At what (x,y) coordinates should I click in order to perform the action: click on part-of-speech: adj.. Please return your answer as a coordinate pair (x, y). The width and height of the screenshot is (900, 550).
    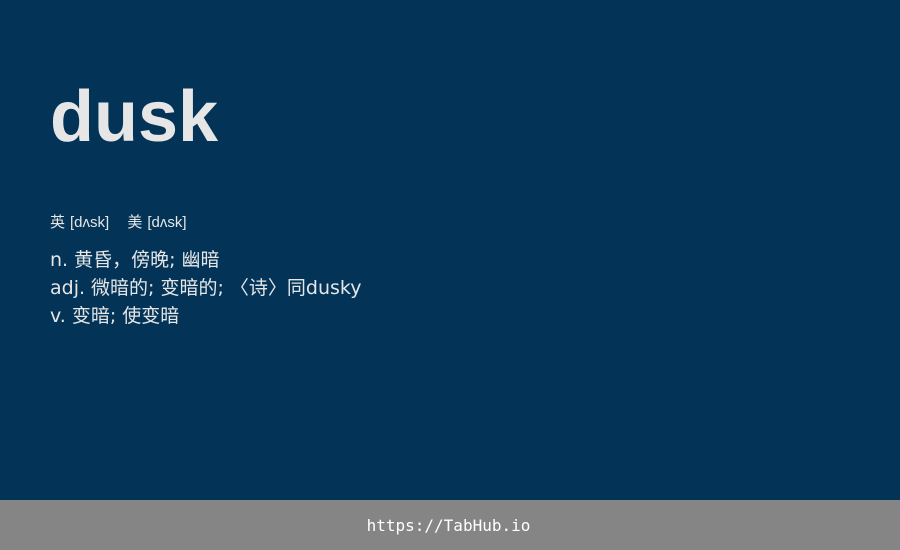
    Looking at the image, I should click on (68, 288).